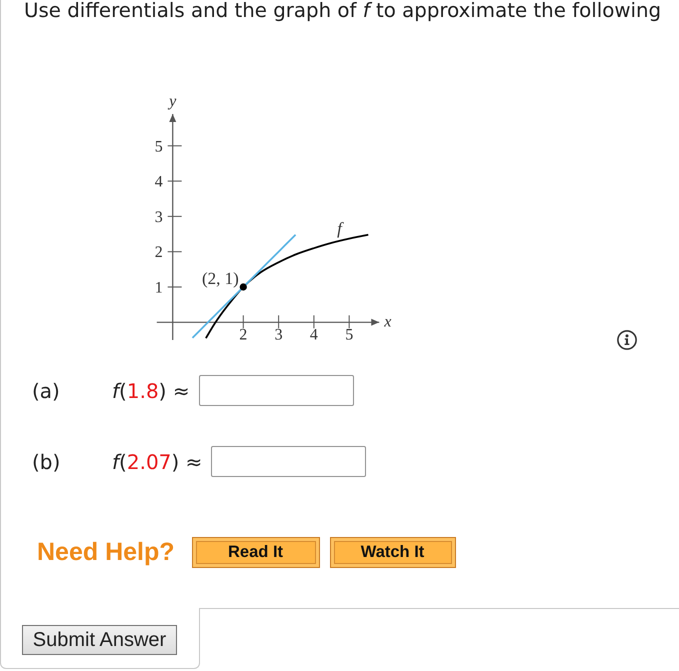  Describe the element at coordinates (99, 640) in the screenshot. I see `submit-button: Submit Answer` at that location.